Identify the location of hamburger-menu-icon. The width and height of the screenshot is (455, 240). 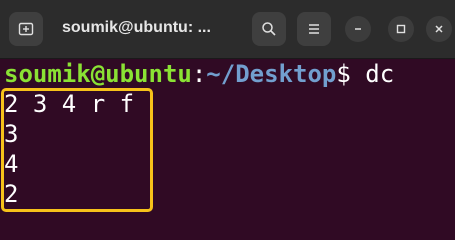
(314, 29).